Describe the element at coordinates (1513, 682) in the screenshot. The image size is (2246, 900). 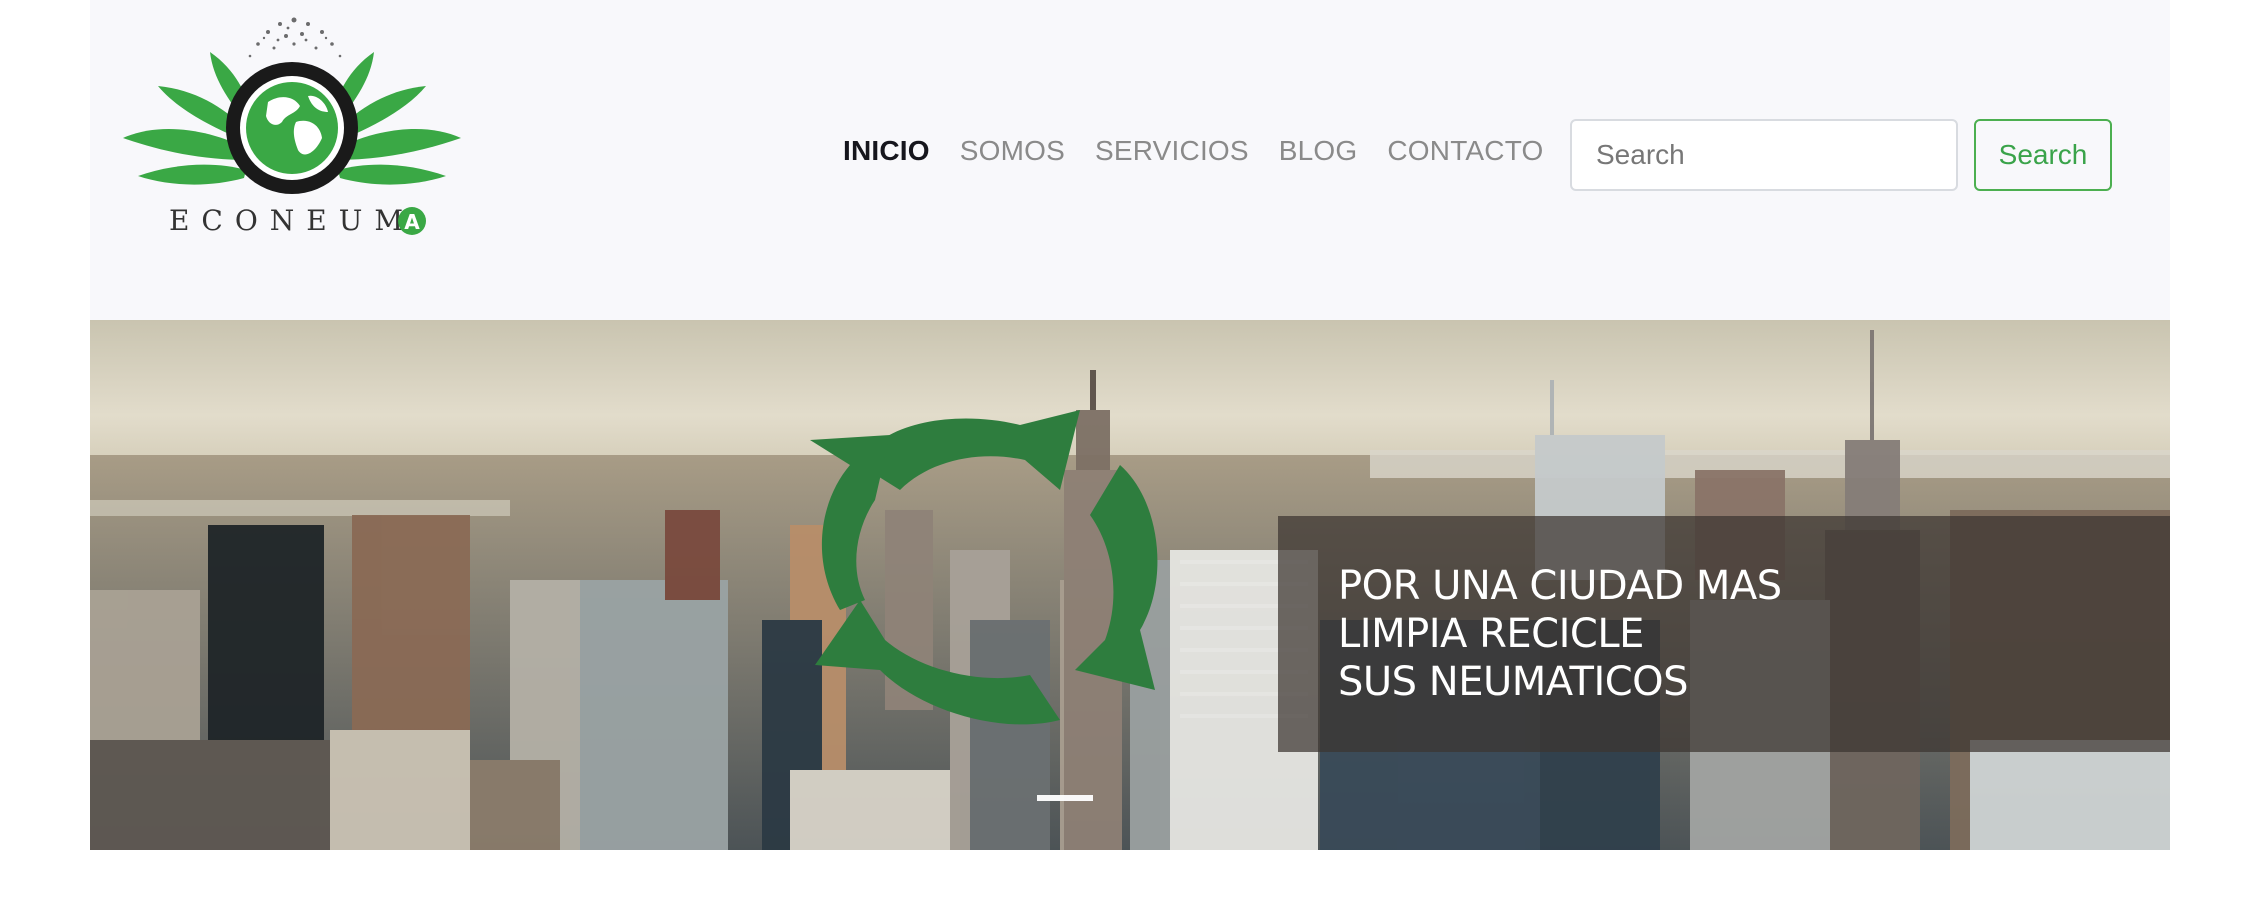
I see `hero-caption-line-3: SUS NEUMATICOS` at that location.